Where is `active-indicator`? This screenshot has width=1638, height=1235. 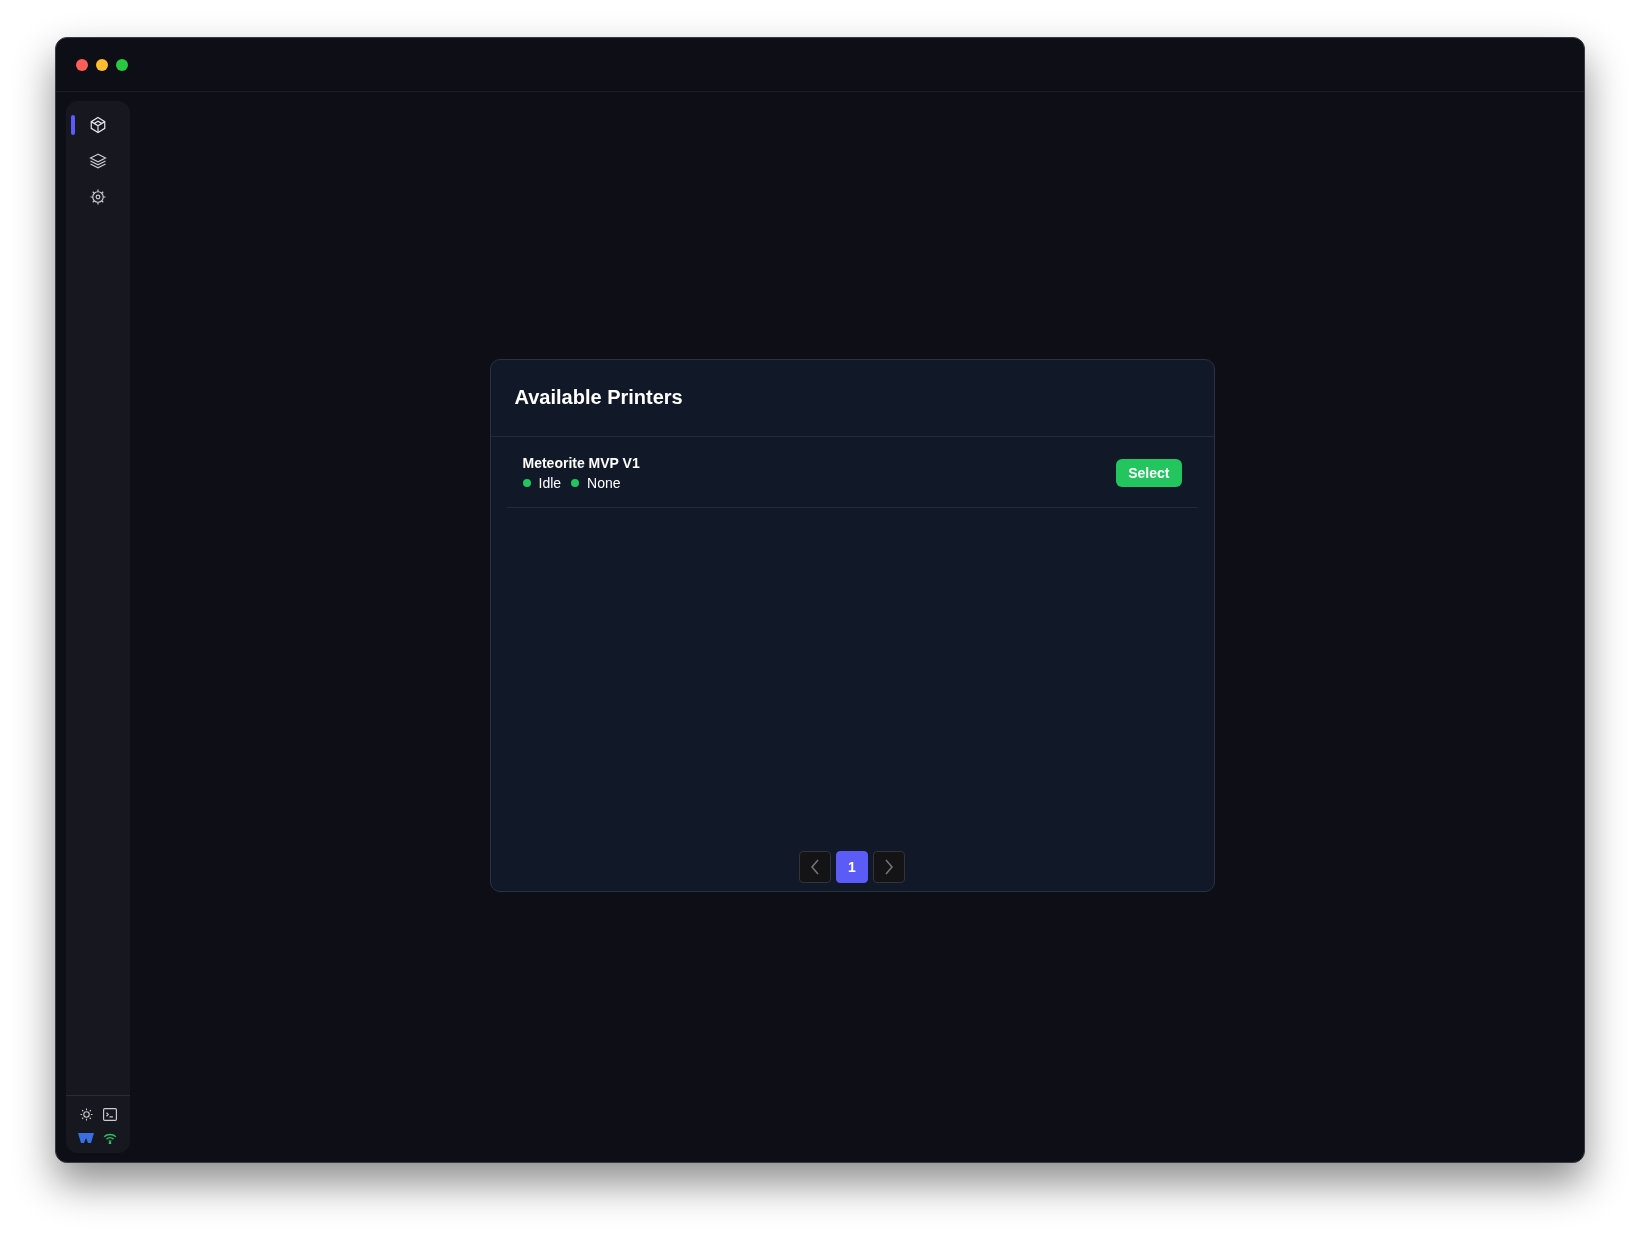
active-indicator is located at coordinates (73, 125).